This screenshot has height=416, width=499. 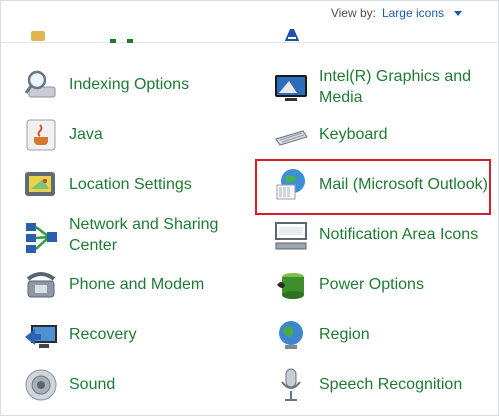 I want to click on dropdown-caret-icon, so click(x=458, y=13).